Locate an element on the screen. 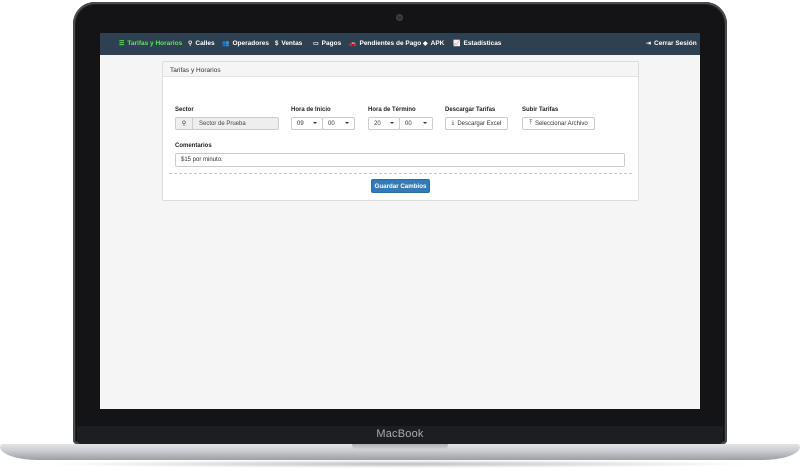  download-button-label: Descargar Excel is located at coordinates (479, 123).